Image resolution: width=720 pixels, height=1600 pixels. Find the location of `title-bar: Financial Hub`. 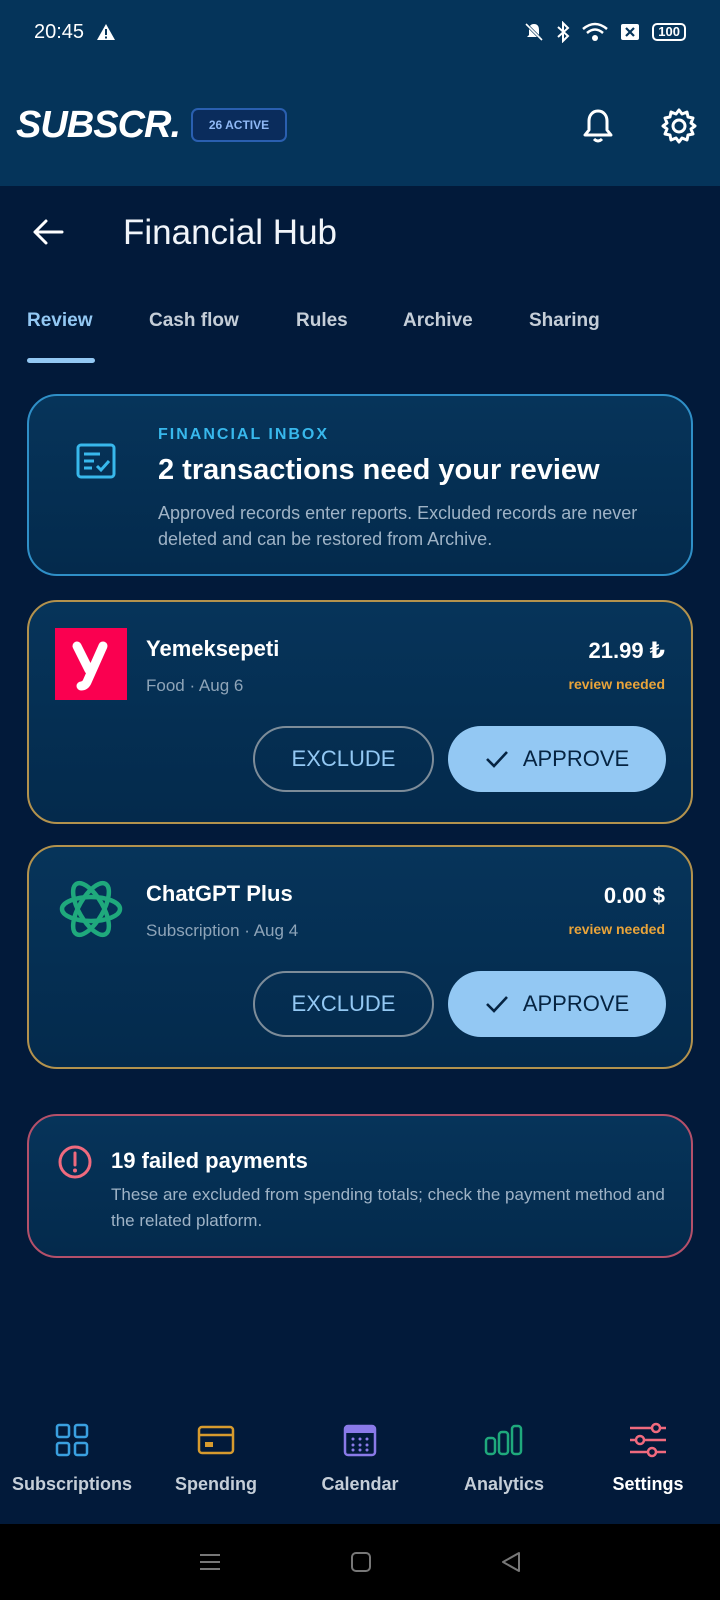

title-bar: Financial Hub is located at coordinates (360, 236).